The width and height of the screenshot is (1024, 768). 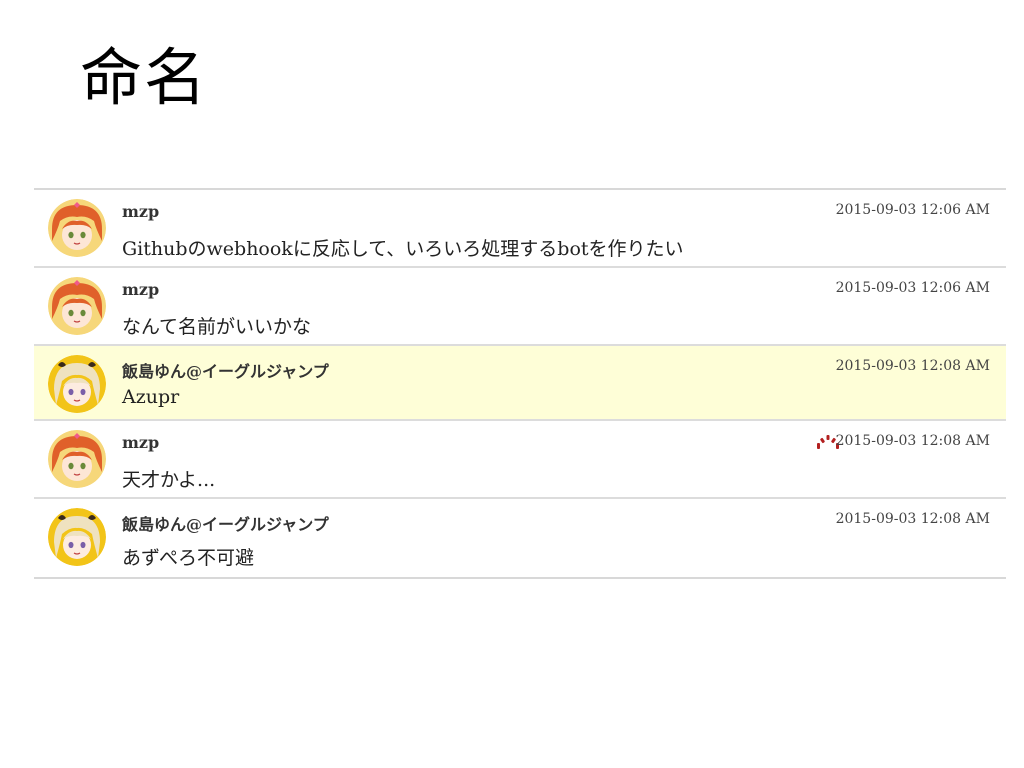 I want to click on message-text: Azupr, so click(x=151, y=397).